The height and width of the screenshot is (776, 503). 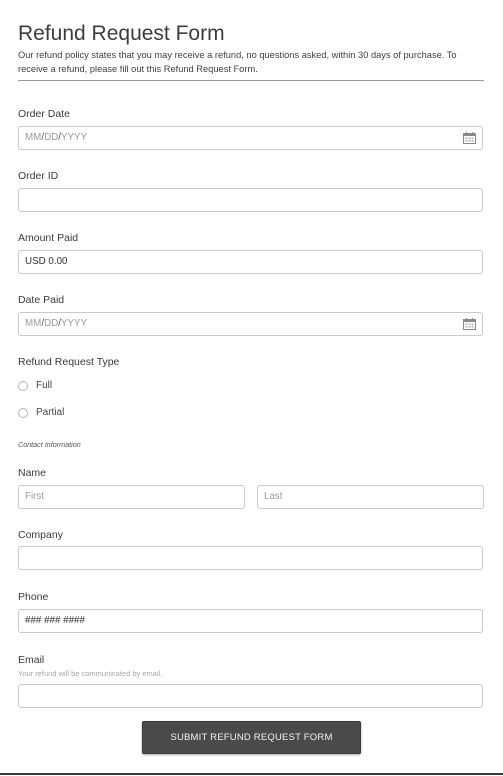 I want to click on company-label: Company, so click(x=40, y=535).